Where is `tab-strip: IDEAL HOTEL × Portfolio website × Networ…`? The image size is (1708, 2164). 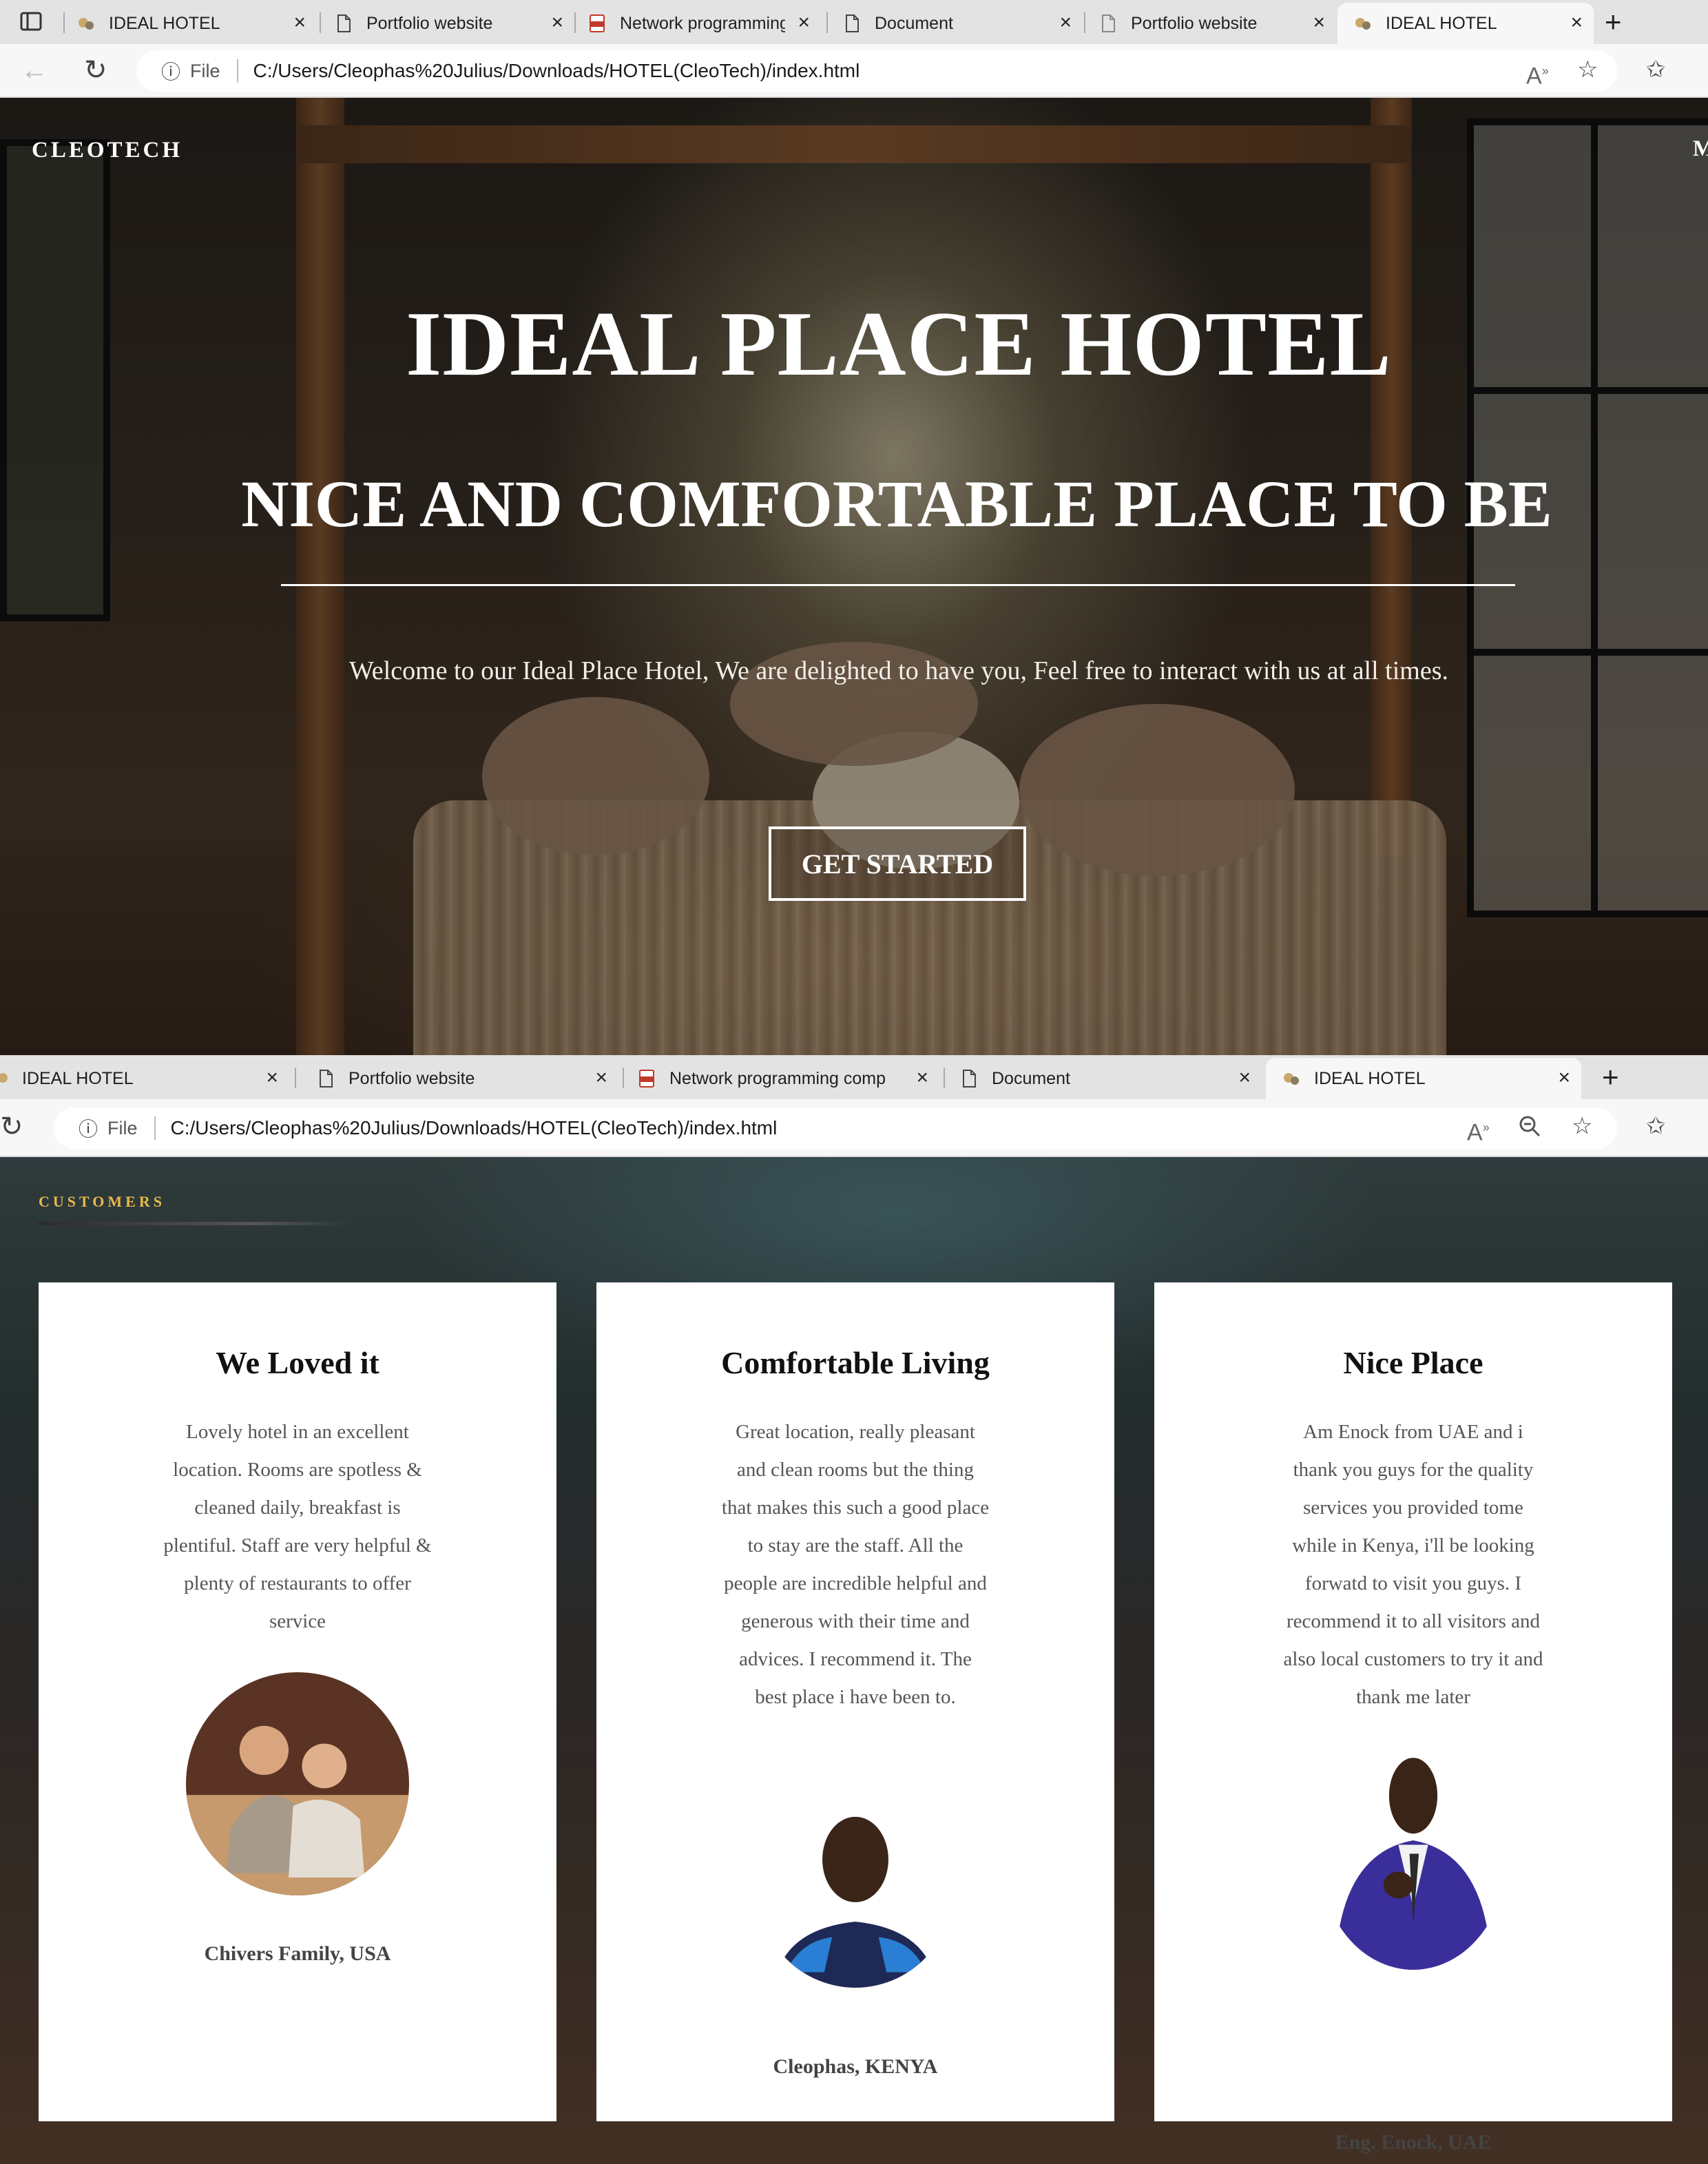 tab-strip: IDEAL HOTEL × Portfolio website × Networ… is located at coordinates (854, 22).